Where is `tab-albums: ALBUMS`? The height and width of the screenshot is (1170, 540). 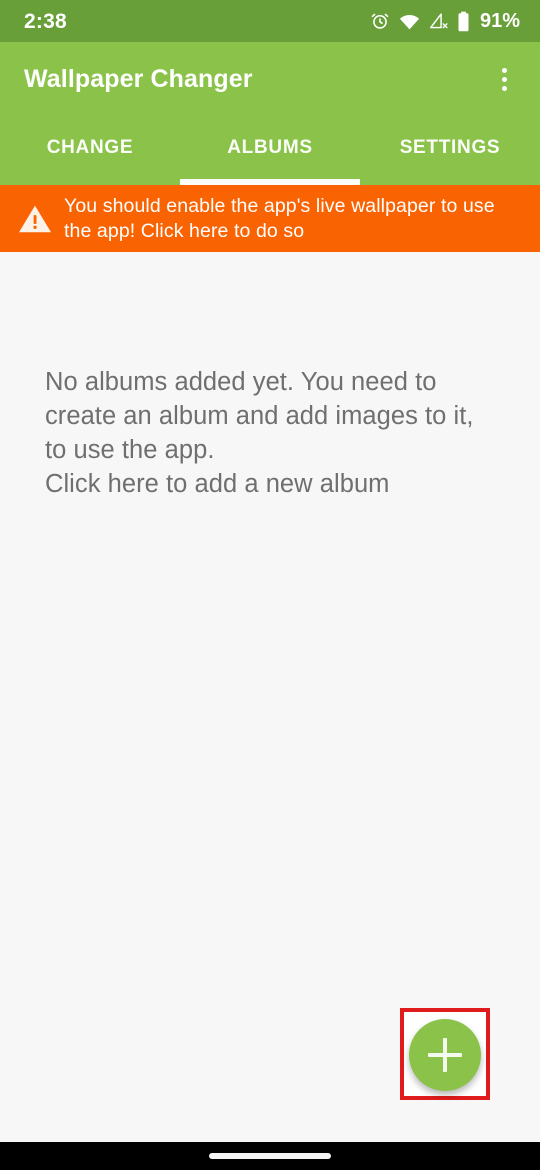
tab-albums: ALBUMS is located at coordinates (270, 150).